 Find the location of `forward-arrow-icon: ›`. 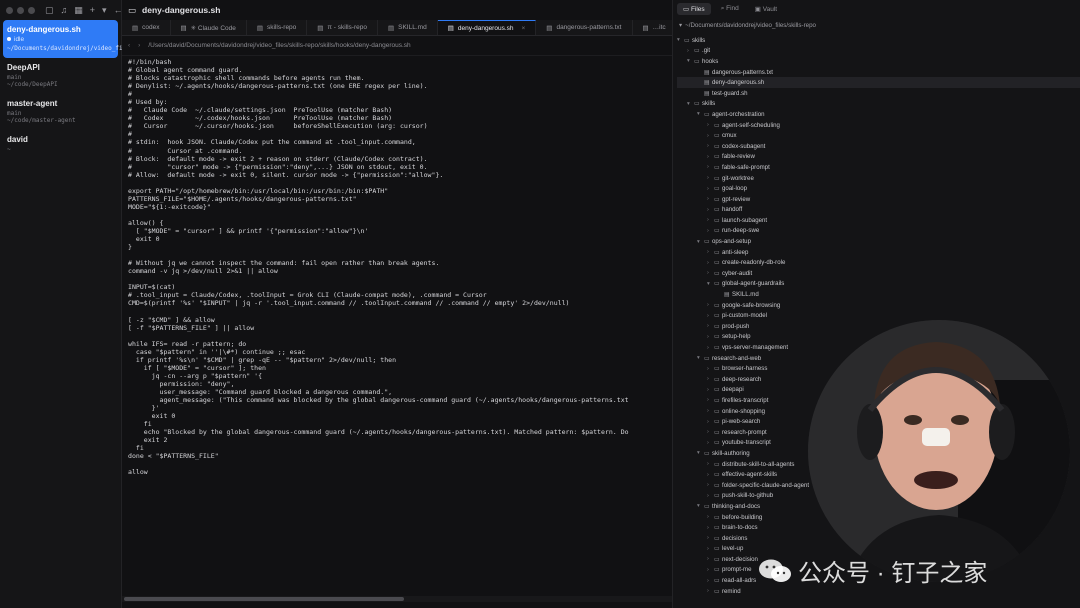

forward-arrow-icon: › is located at coordinates (139, 45).